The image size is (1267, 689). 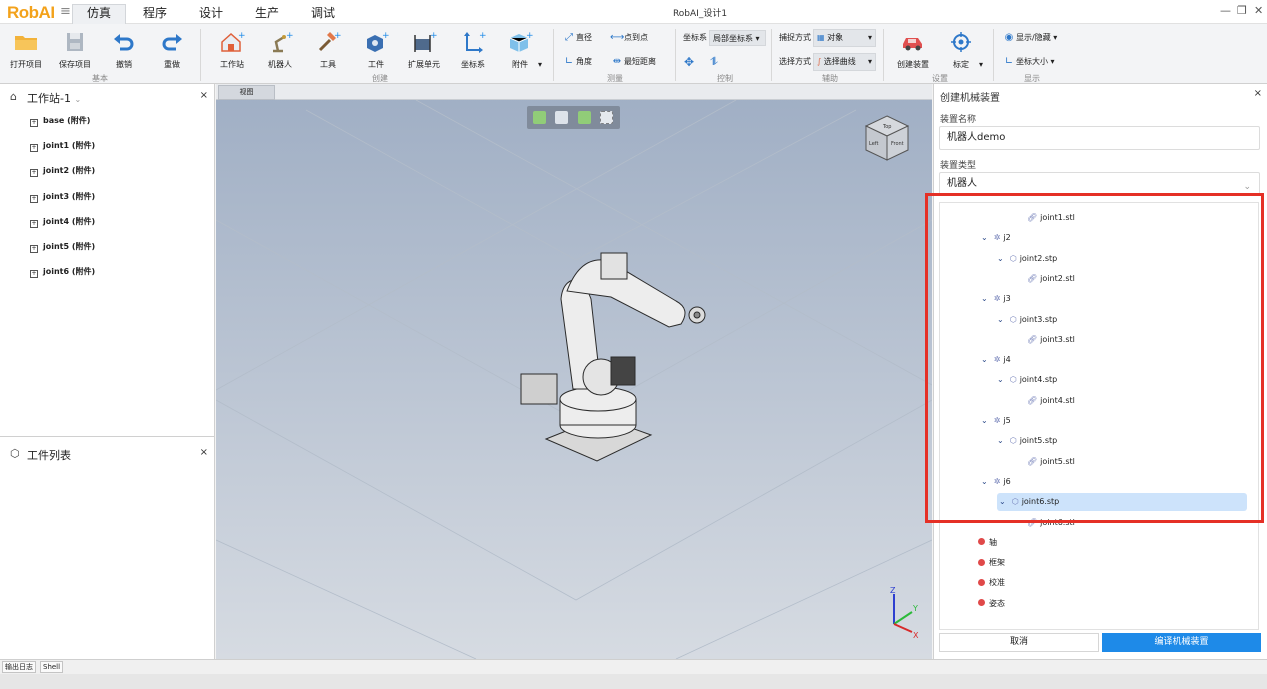 I want to click on joint-jog-icon: ⥮, so click(x=714, y=62).